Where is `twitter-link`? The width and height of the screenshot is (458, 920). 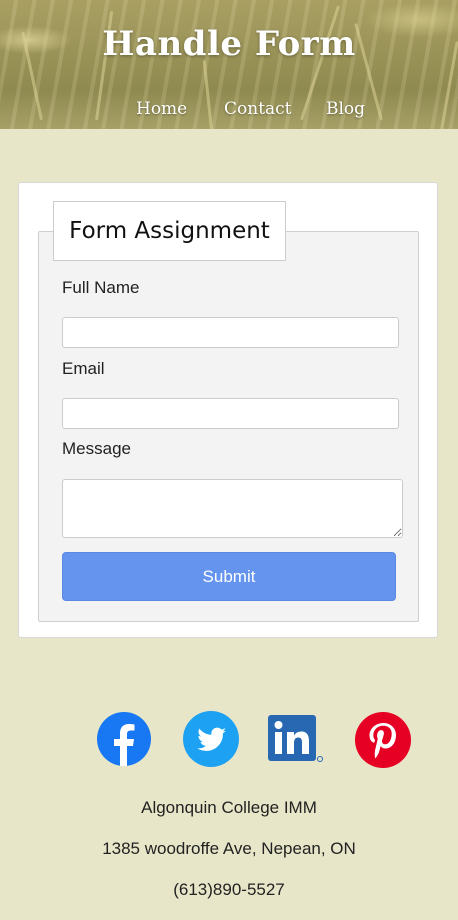
twitter-link is located at coordinates (211, 739).